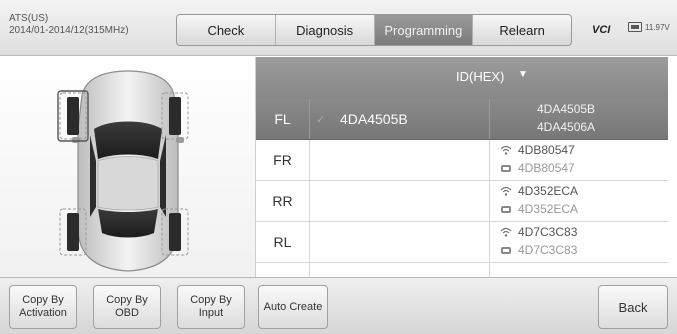  Describe the element at coordinates (73, 116) in the screenshot. I see `wheel-fl` at that location.